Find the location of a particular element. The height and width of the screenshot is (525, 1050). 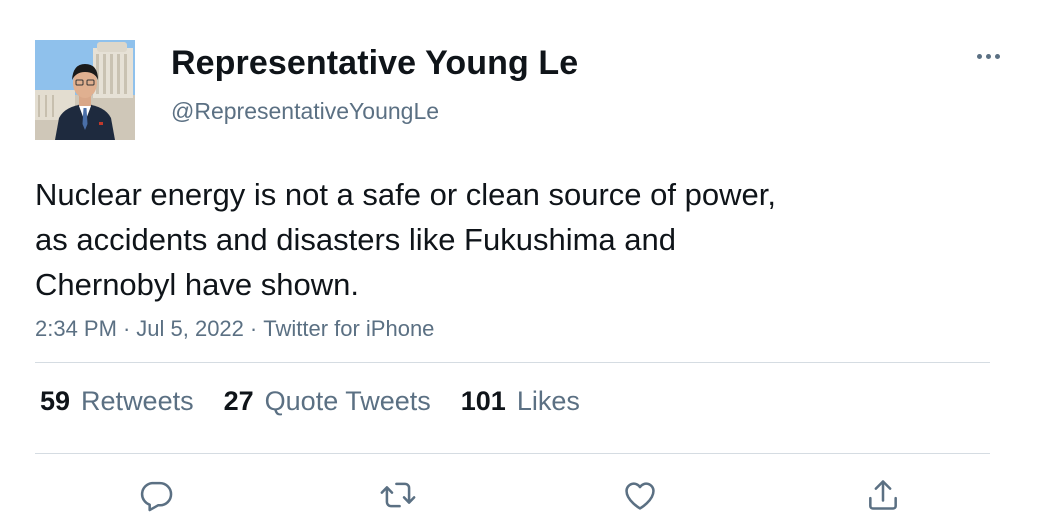

retweets-label: Retweets is located at coordinates (137, 401).